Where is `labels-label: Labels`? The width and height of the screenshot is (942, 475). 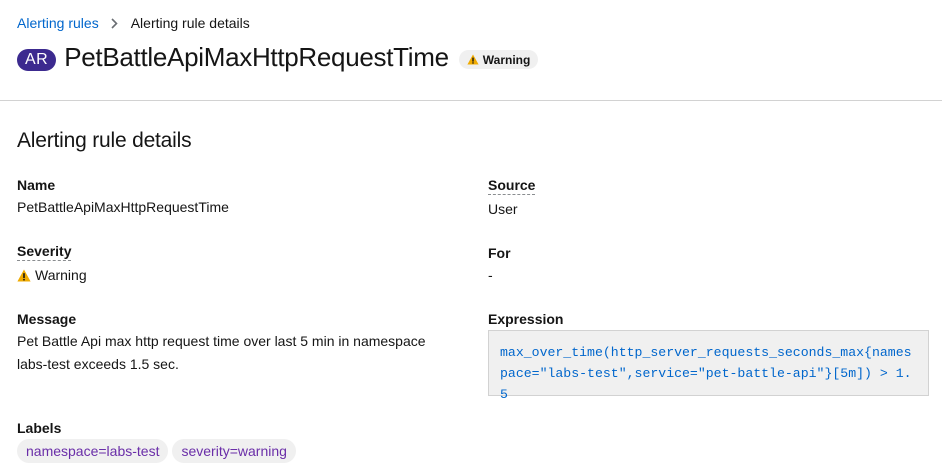
labels-label: Labels is located at coordinates (39, 428).